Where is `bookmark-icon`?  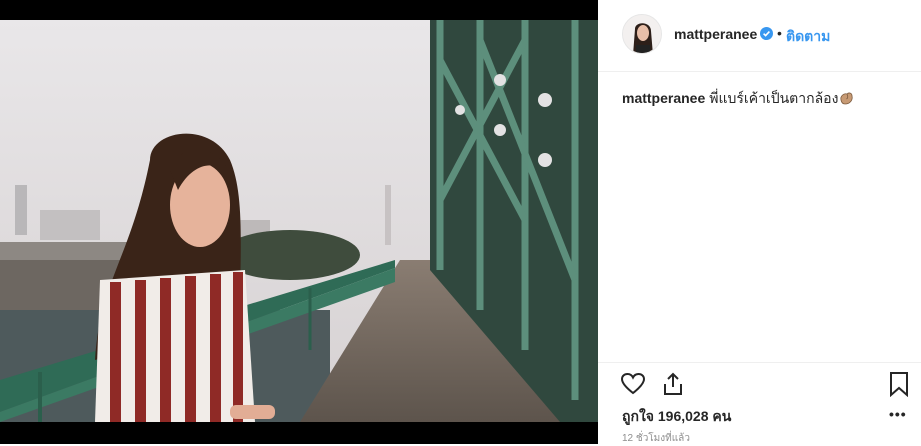
bookmark-icon is located at coordinates (899, 384).